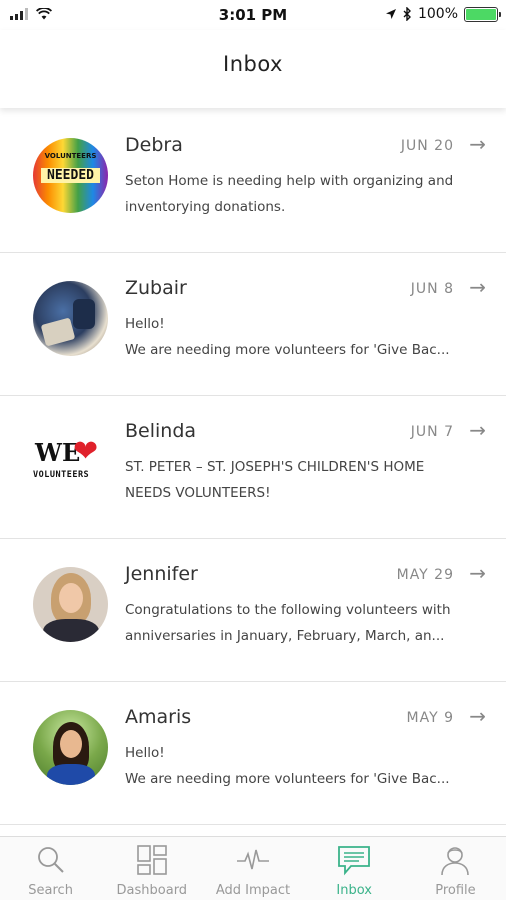  What do you see at coordinates (154, 145) in the screenshot?
I see `sender-name: Debra` at bounding box center [154, 145].